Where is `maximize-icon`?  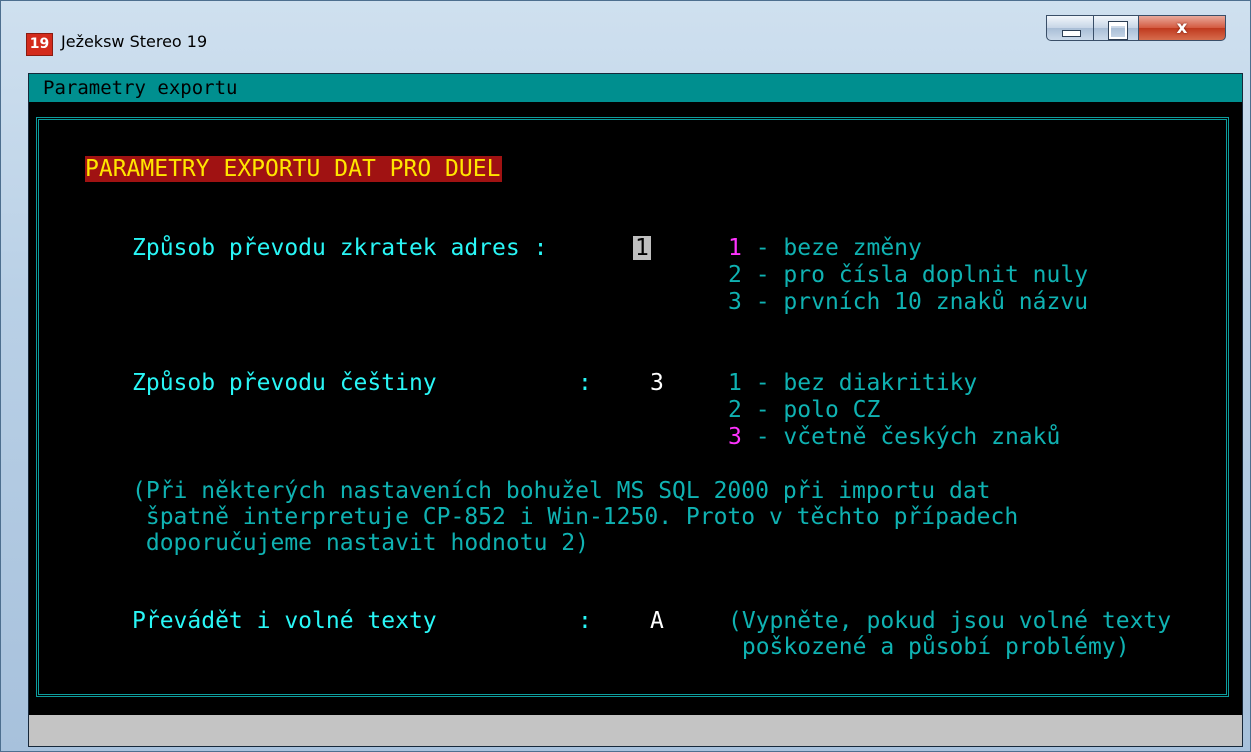 maximize-icon is located at coordinates (1118, 30).